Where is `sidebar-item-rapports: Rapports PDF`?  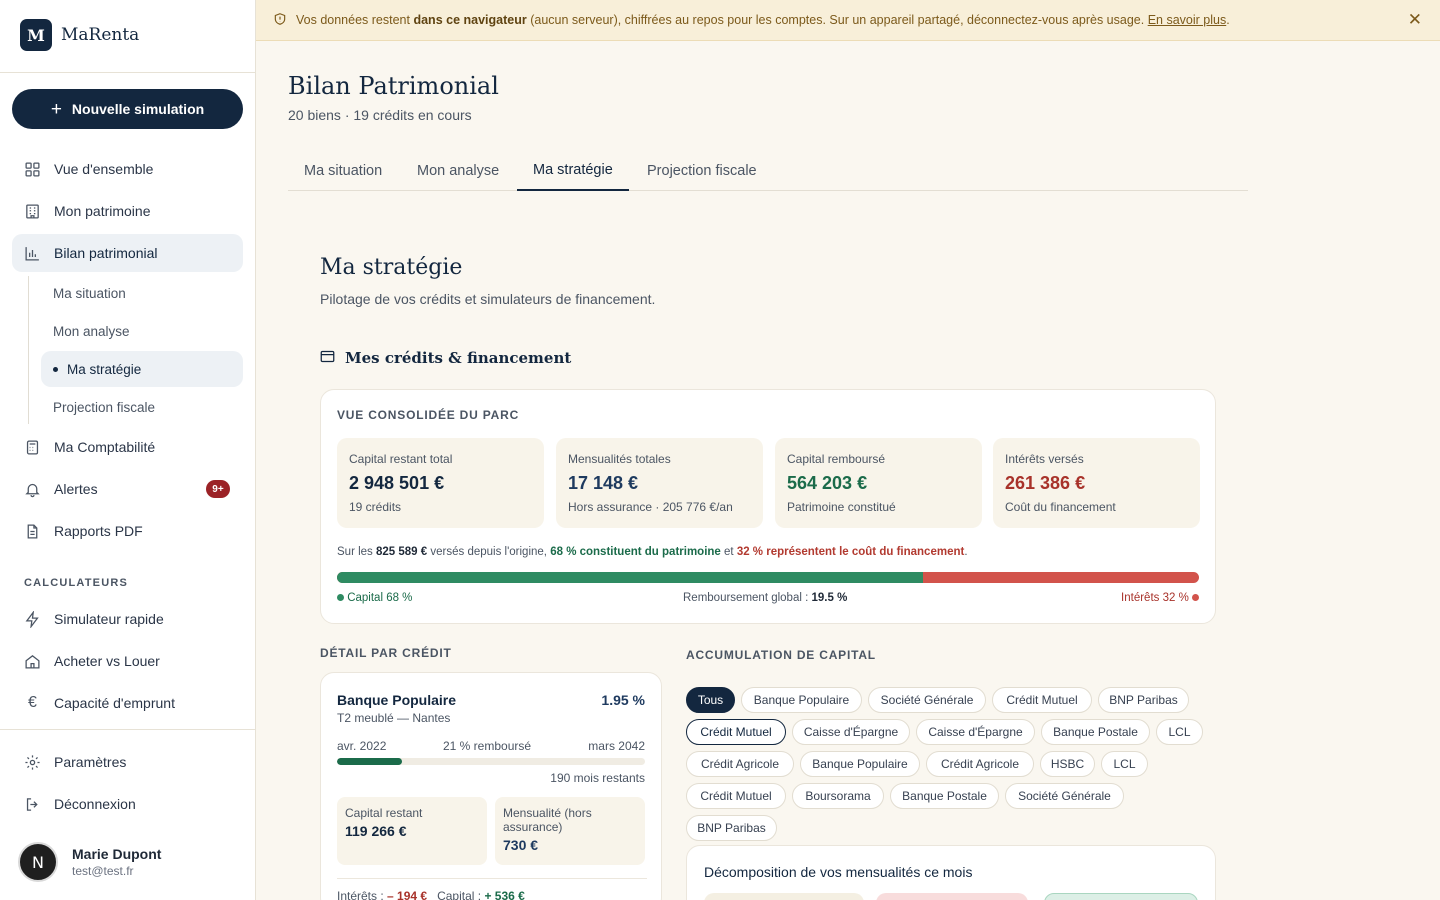 sidebar-item-rapports: Rapports PDF is located at coordinates (127, 531).